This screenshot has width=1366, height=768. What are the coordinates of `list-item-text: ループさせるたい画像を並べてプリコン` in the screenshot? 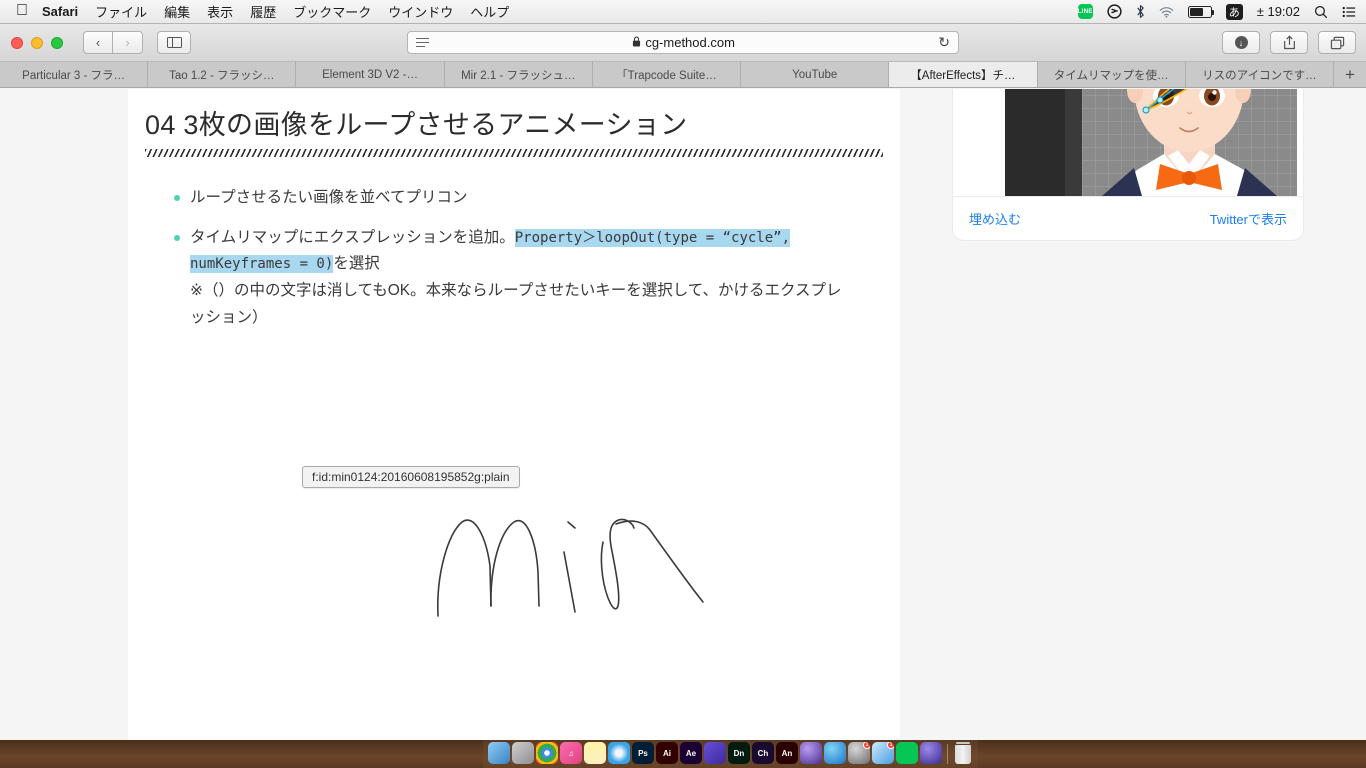 It's located at (329, 197).